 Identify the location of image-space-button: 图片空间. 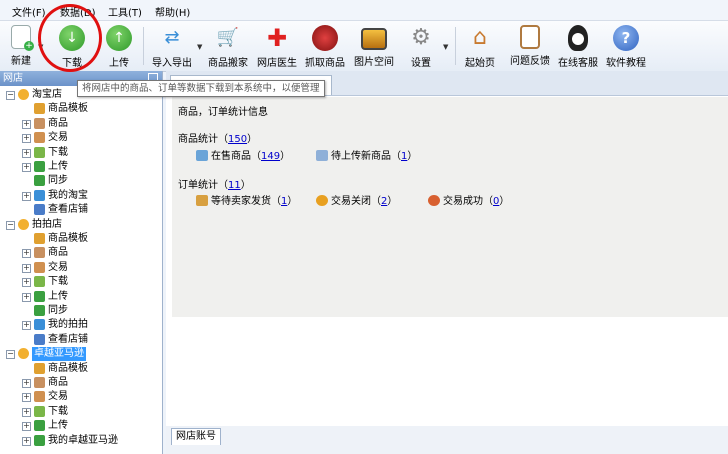
(374, 46).